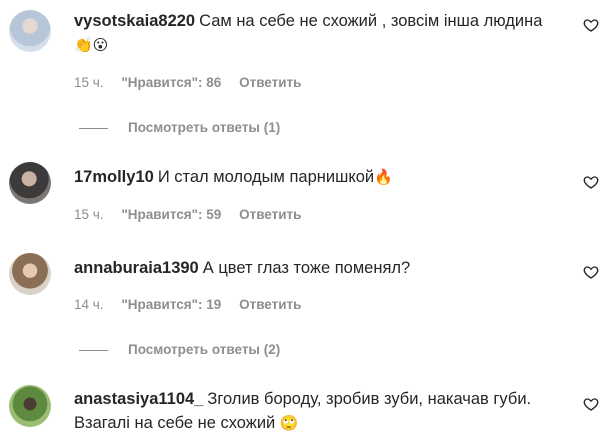  I want to click on likes-count: "Нравится": 86, so click(171, 82).